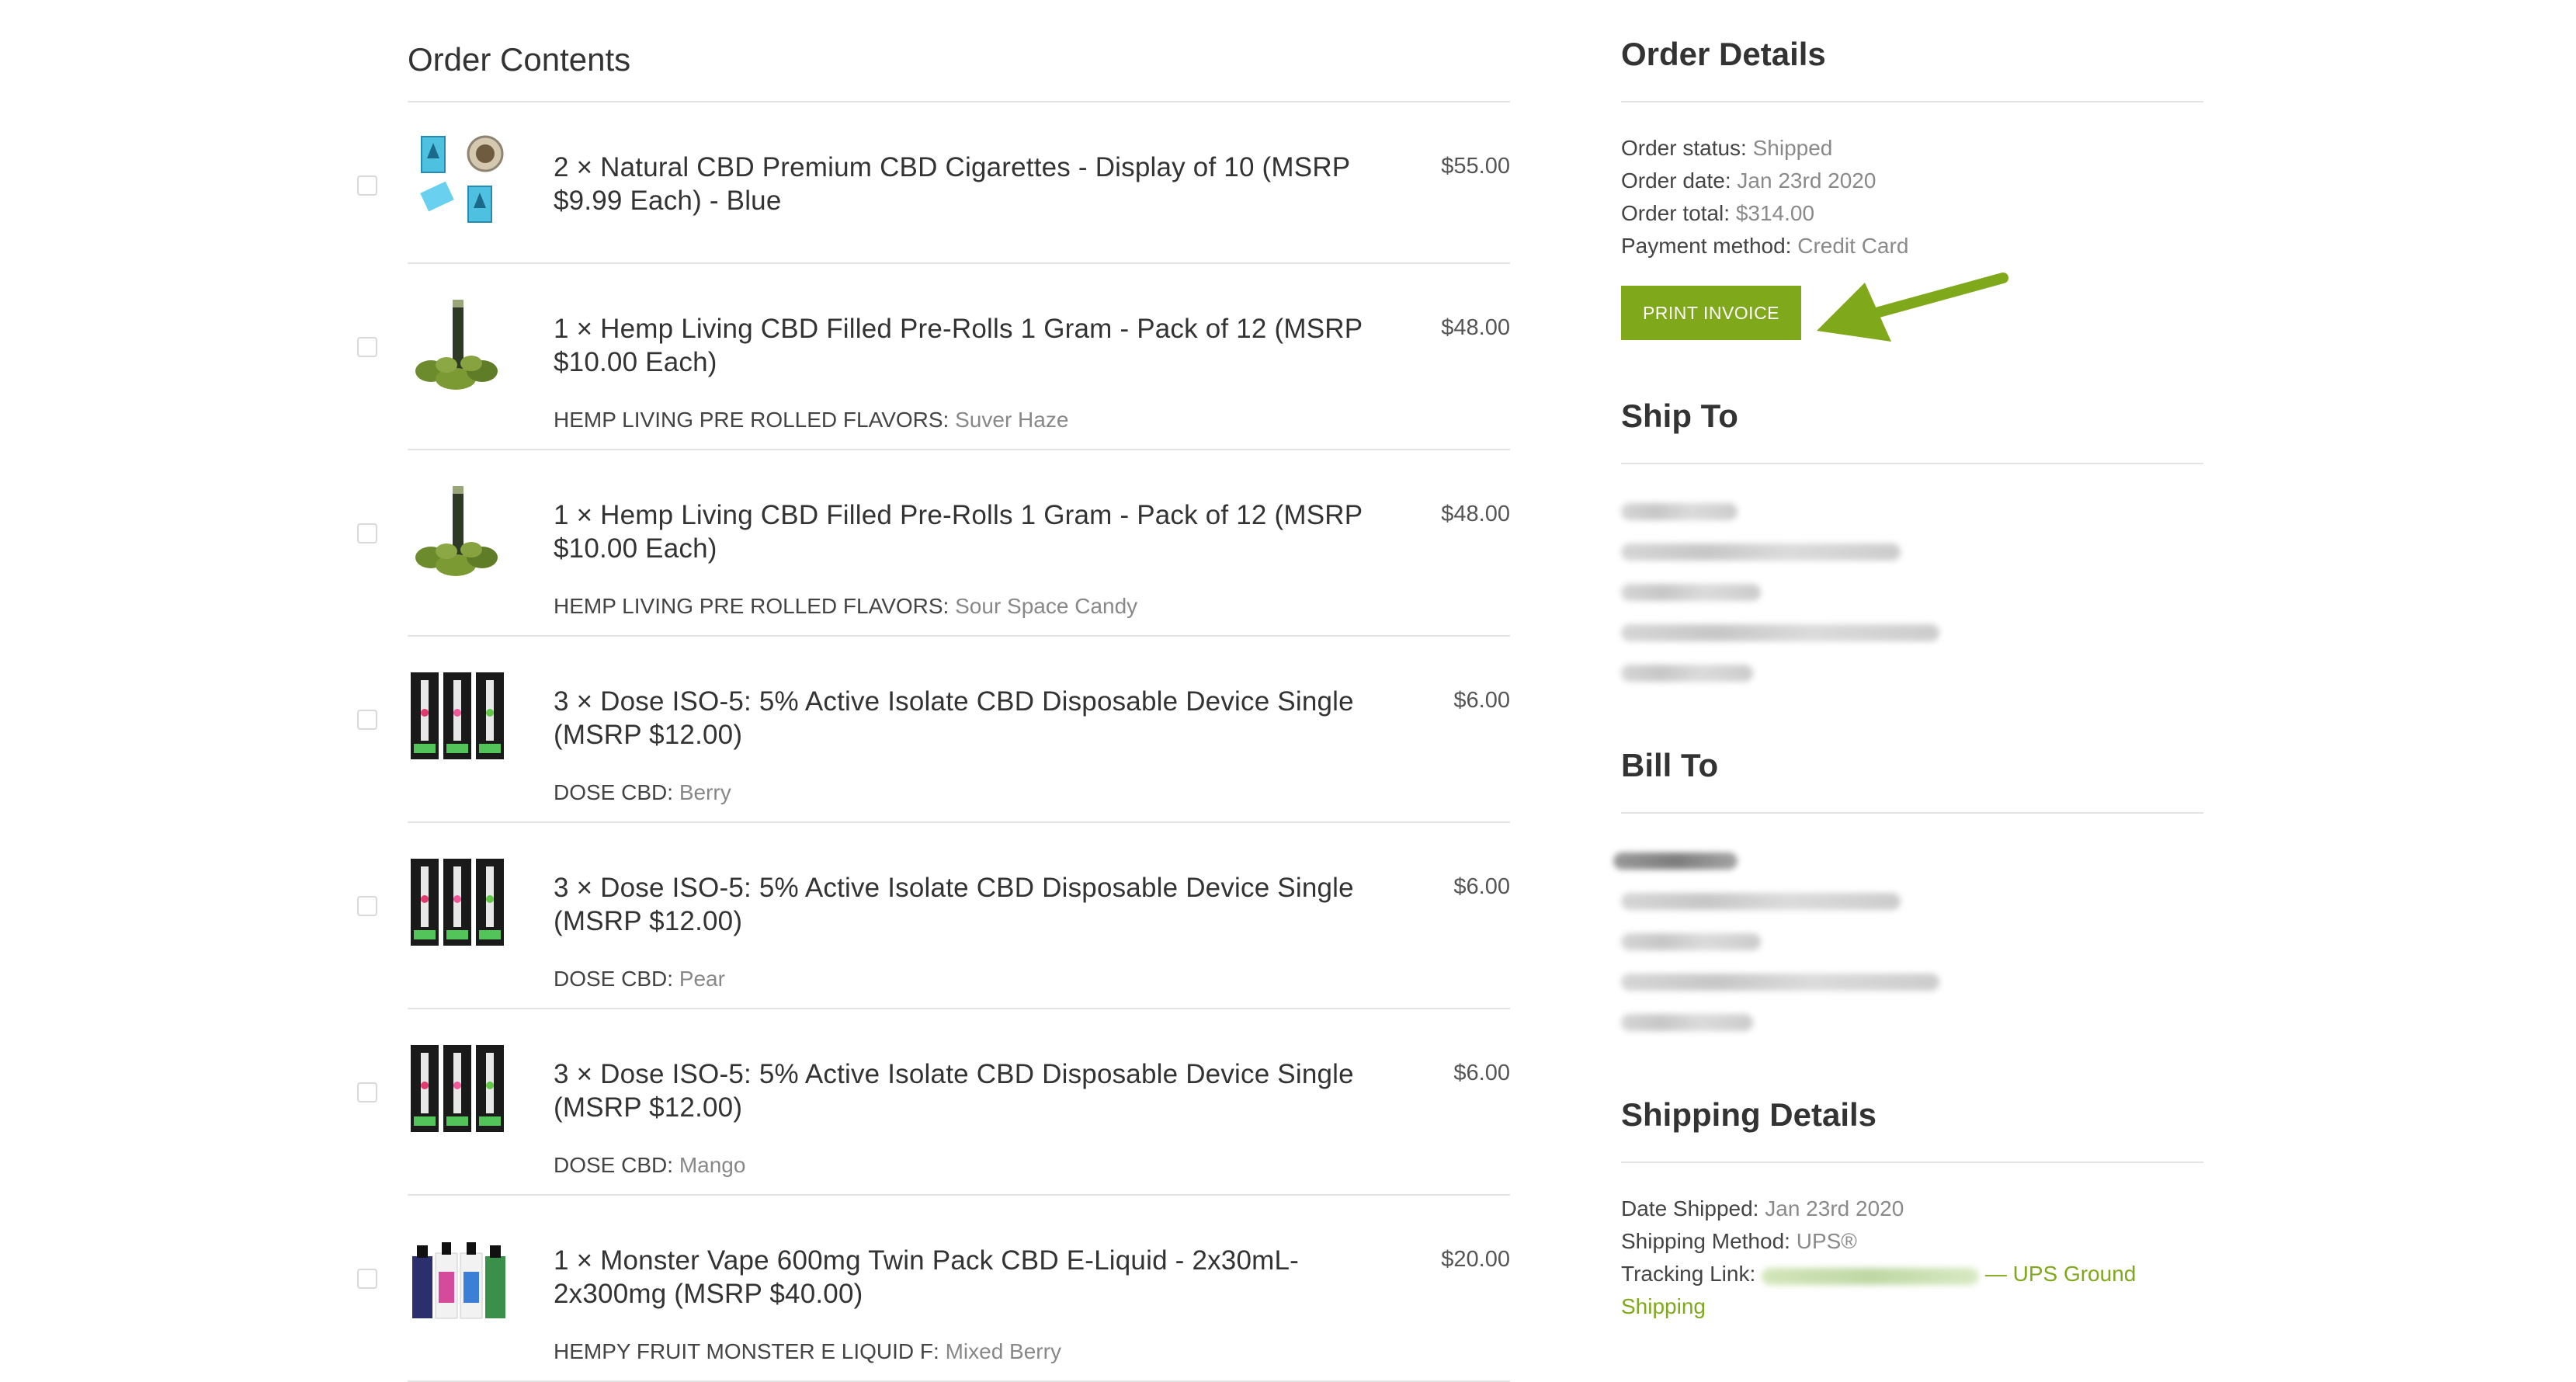 The height and width of the screenshot is (1382, 2576). What do you see at coordinates (1780, 982) in the screenshot?
I see `bill-to-city-redacted` at bounding box center [1780, 982].